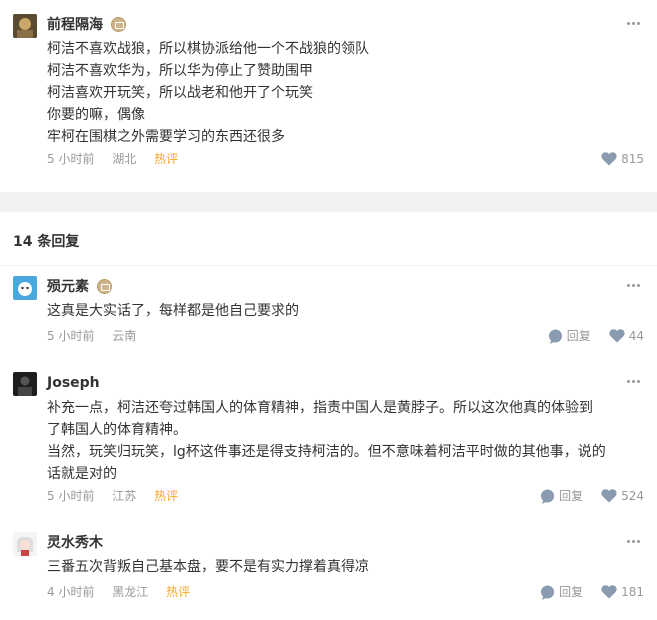 The width and height of the screenshot is (657, 620). What do you see at coordinates (320, 408) in the screenshot?
I see `reply-line: 补充一点，柯洁还夸过韩国人的体育精神，指责中国人是黄脖子。所以这次他真的体验到` at bounding box center [320, 408].